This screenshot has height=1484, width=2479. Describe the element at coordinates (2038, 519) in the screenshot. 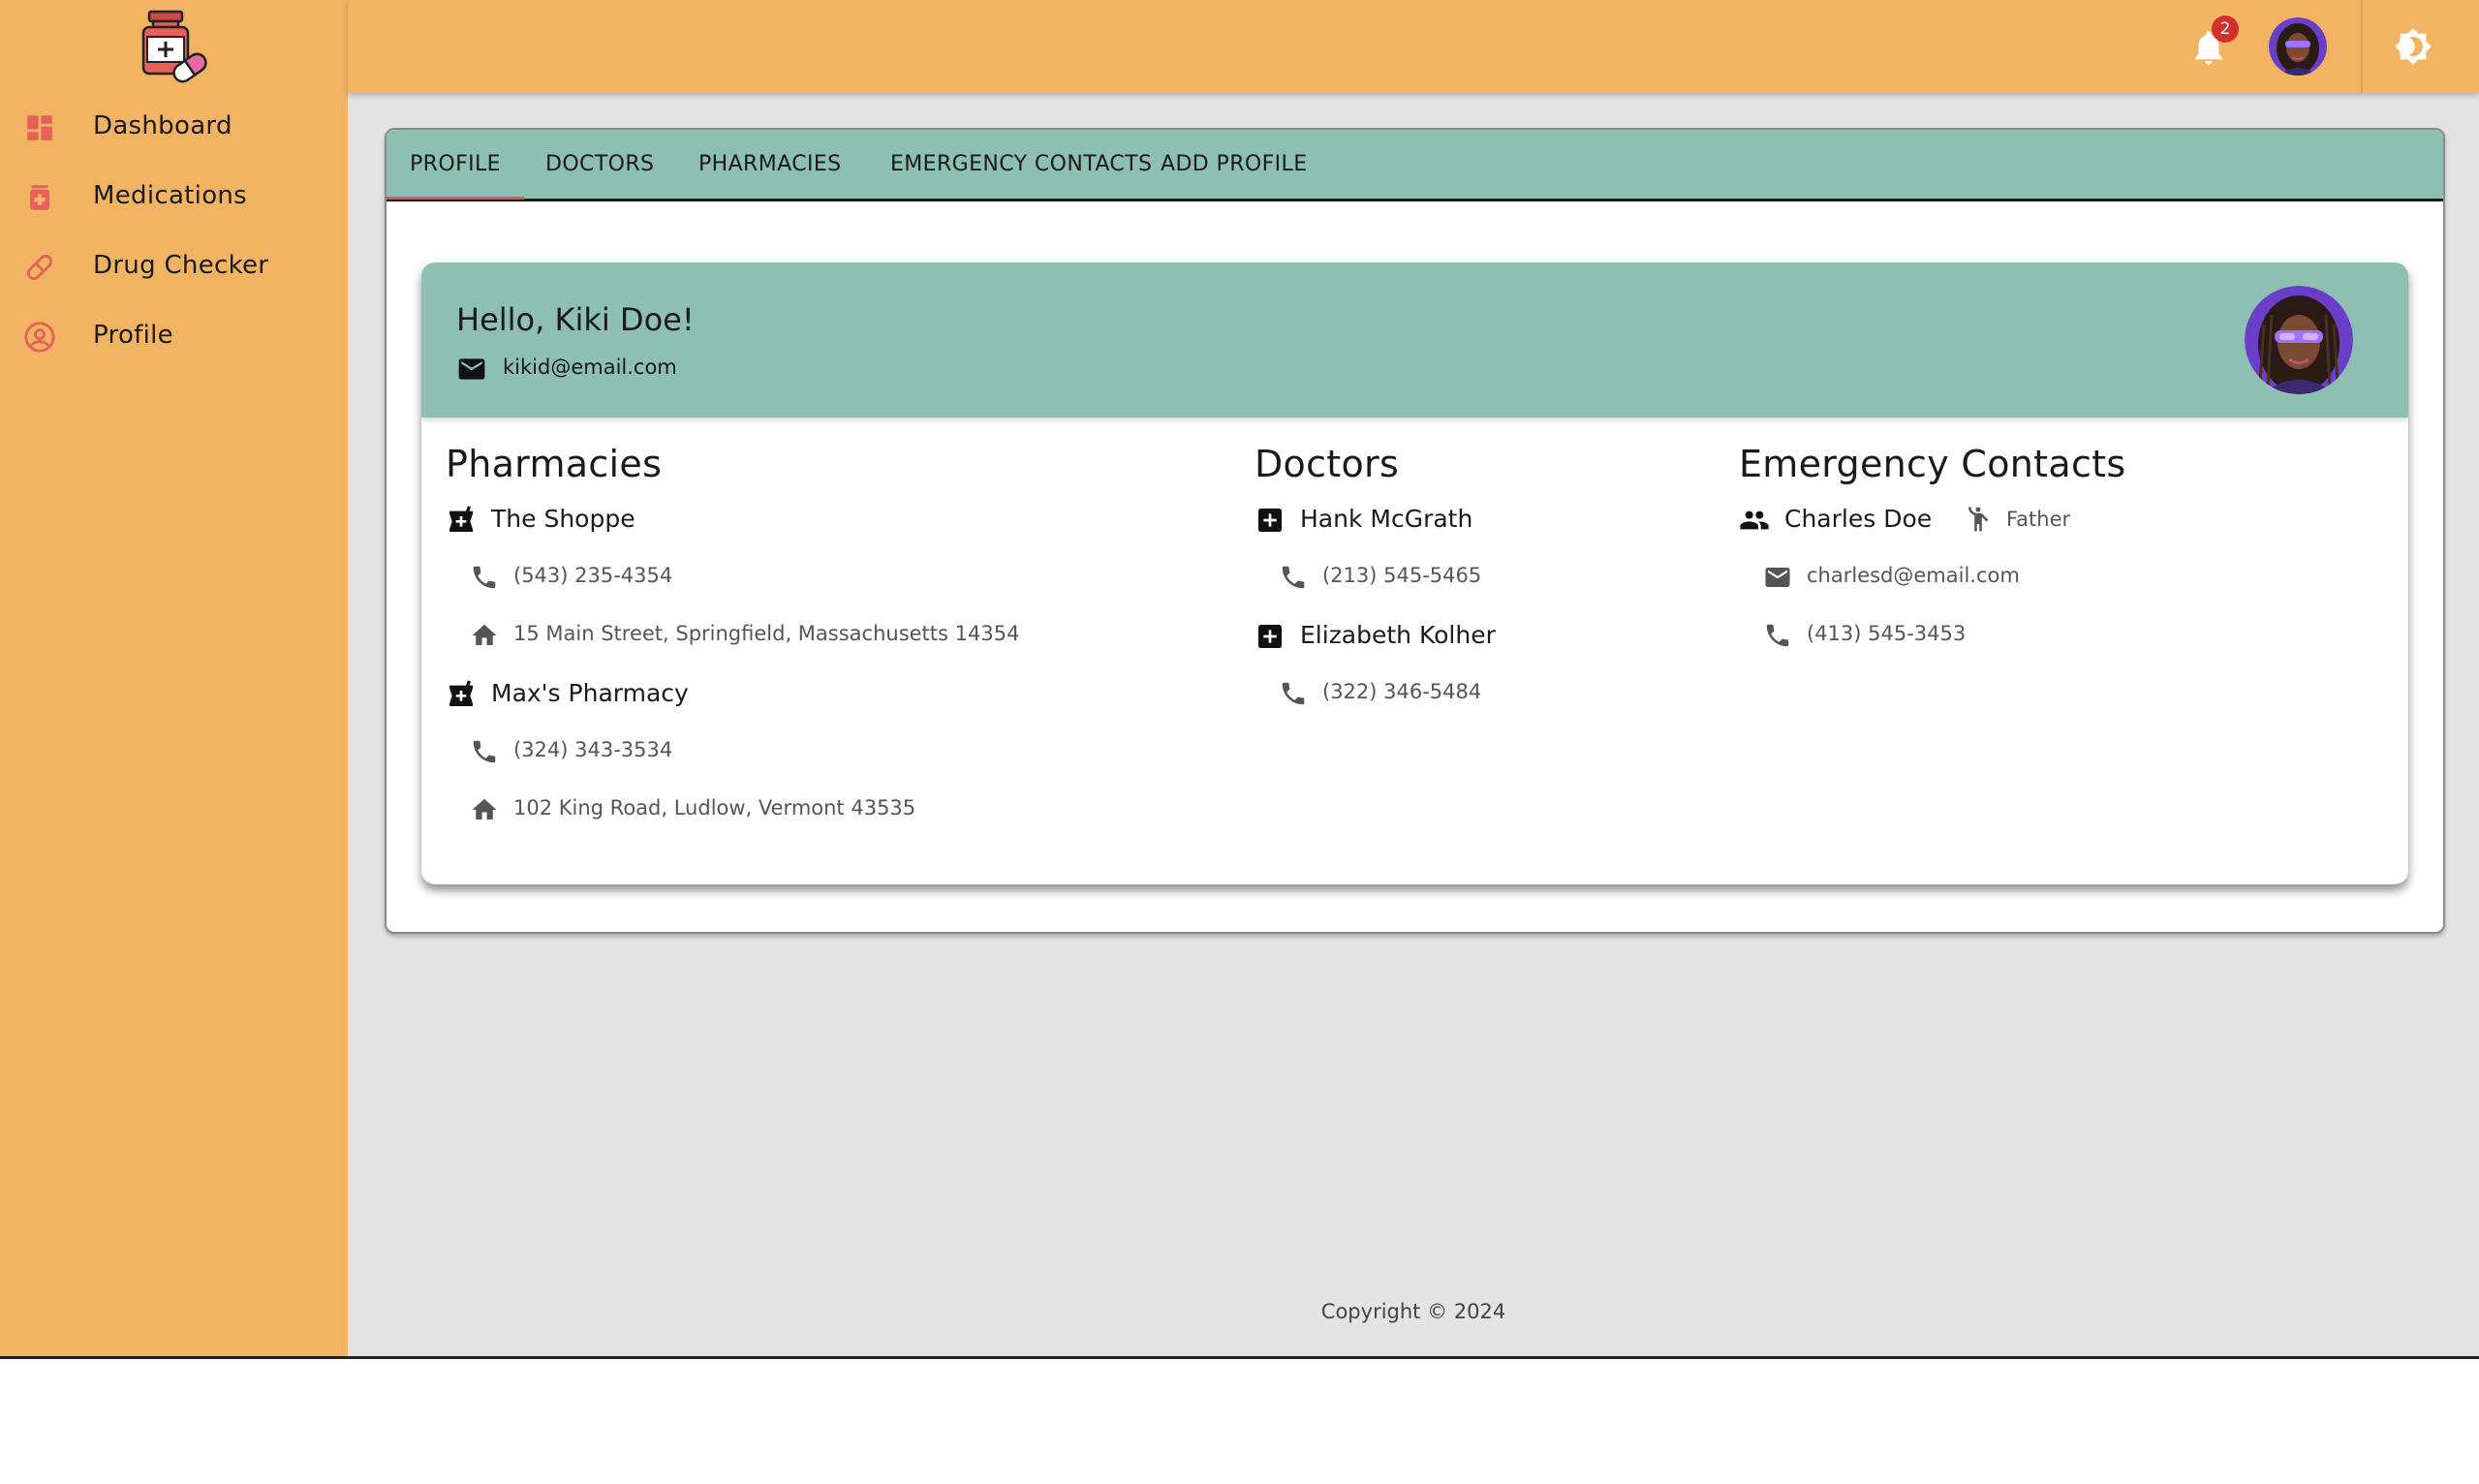

I see `contact-relation: Father` at that location.